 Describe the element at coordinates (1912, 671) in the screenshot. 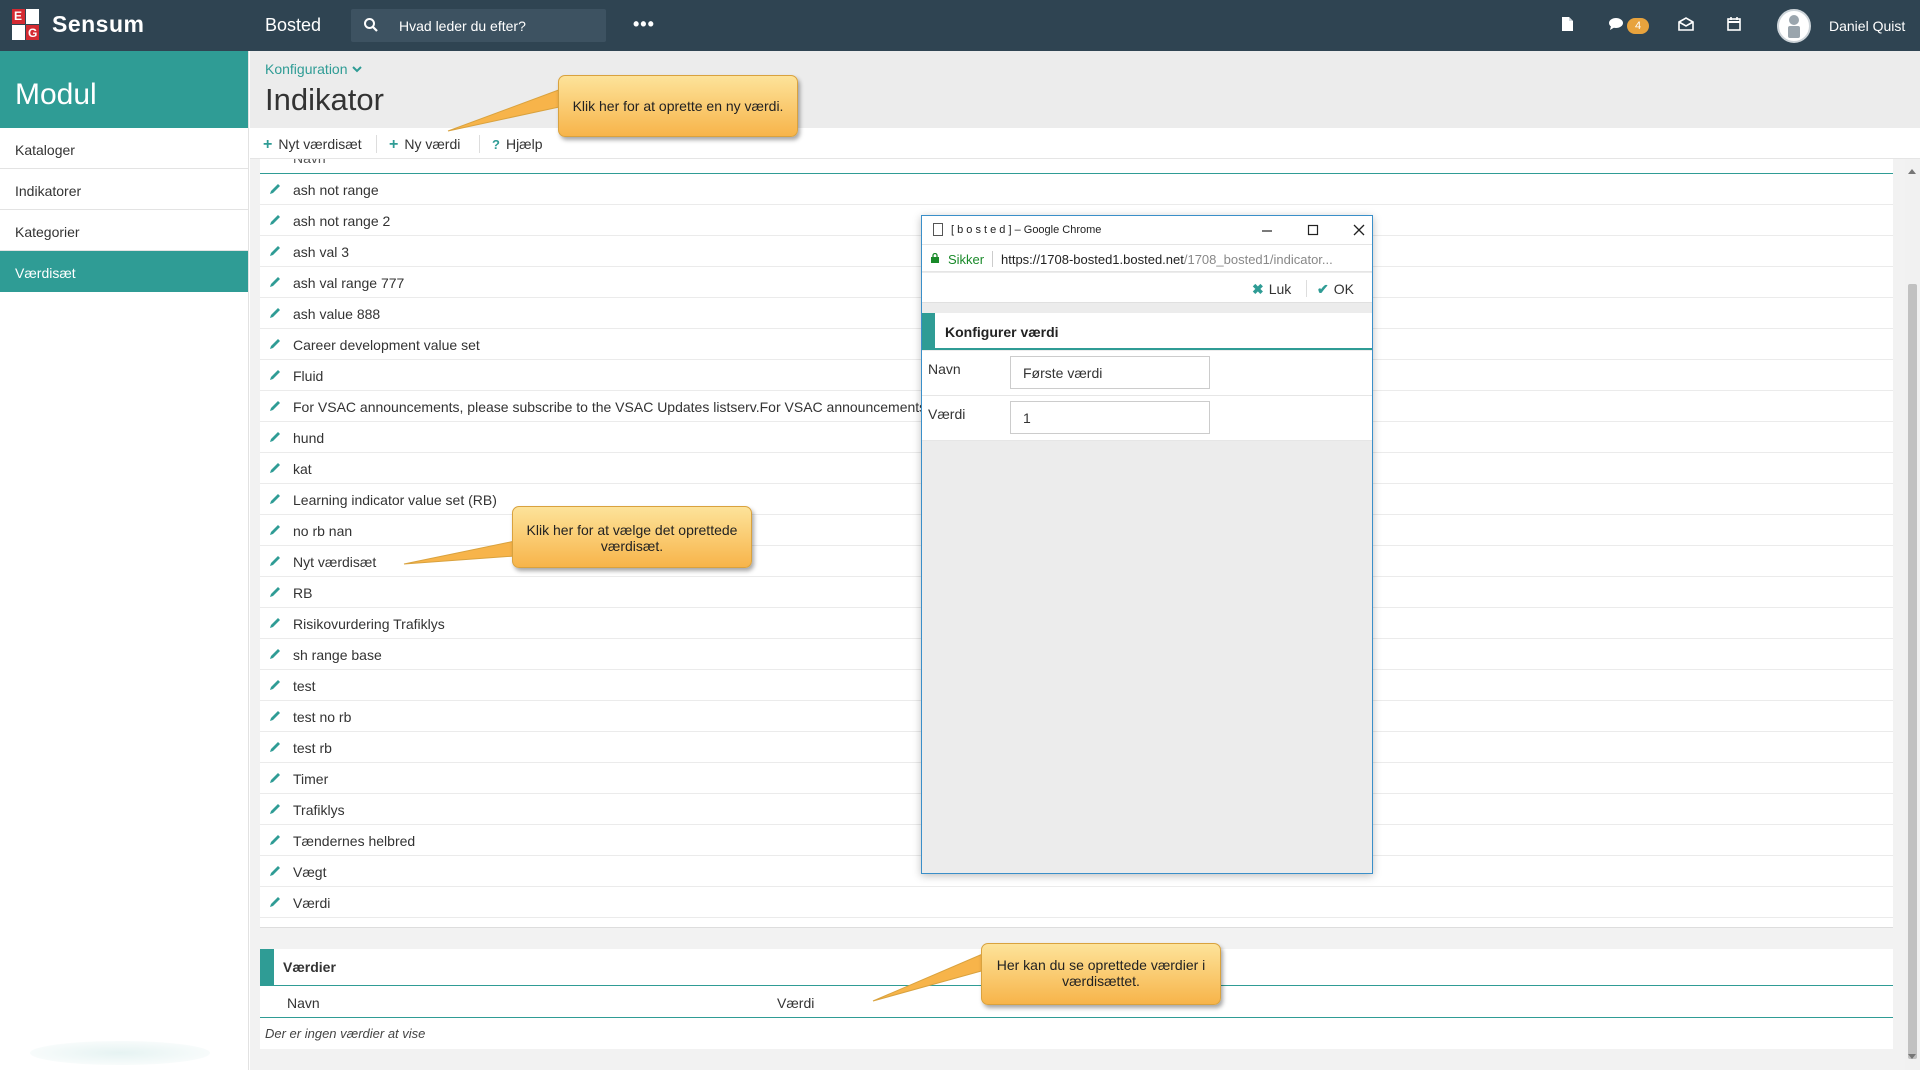

I see `scroll-thumb` at that location.